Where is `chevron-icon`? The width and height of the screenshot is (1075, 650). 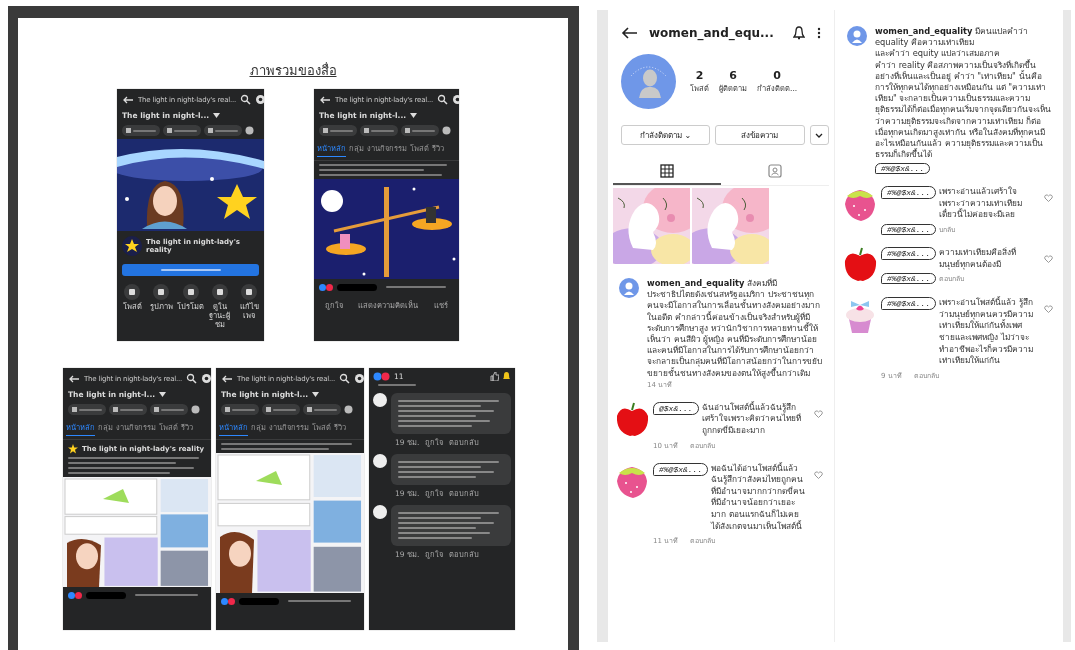 chevron-icon is located at coordinates (819, 135).